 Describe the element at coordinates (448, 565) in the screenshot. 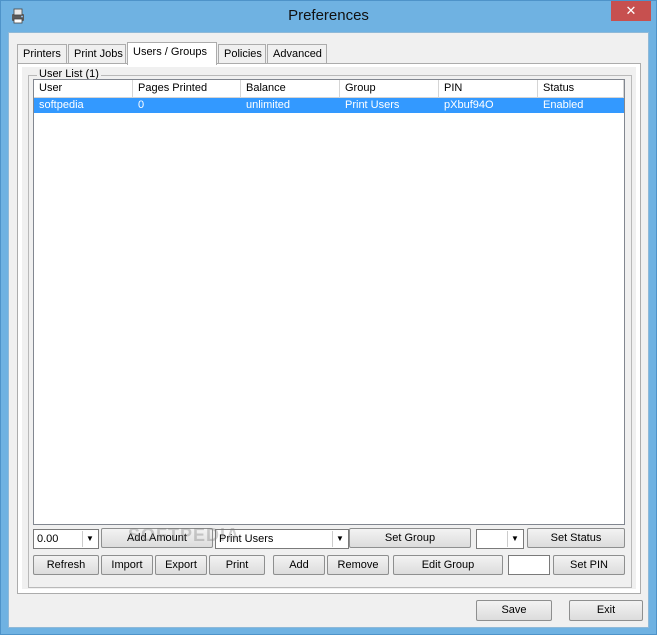

I see `edit-group-button: Edit Group` at that location.